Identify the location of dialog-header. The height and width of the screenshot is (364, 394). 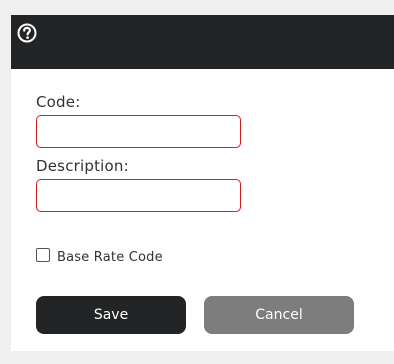
(202, 42).